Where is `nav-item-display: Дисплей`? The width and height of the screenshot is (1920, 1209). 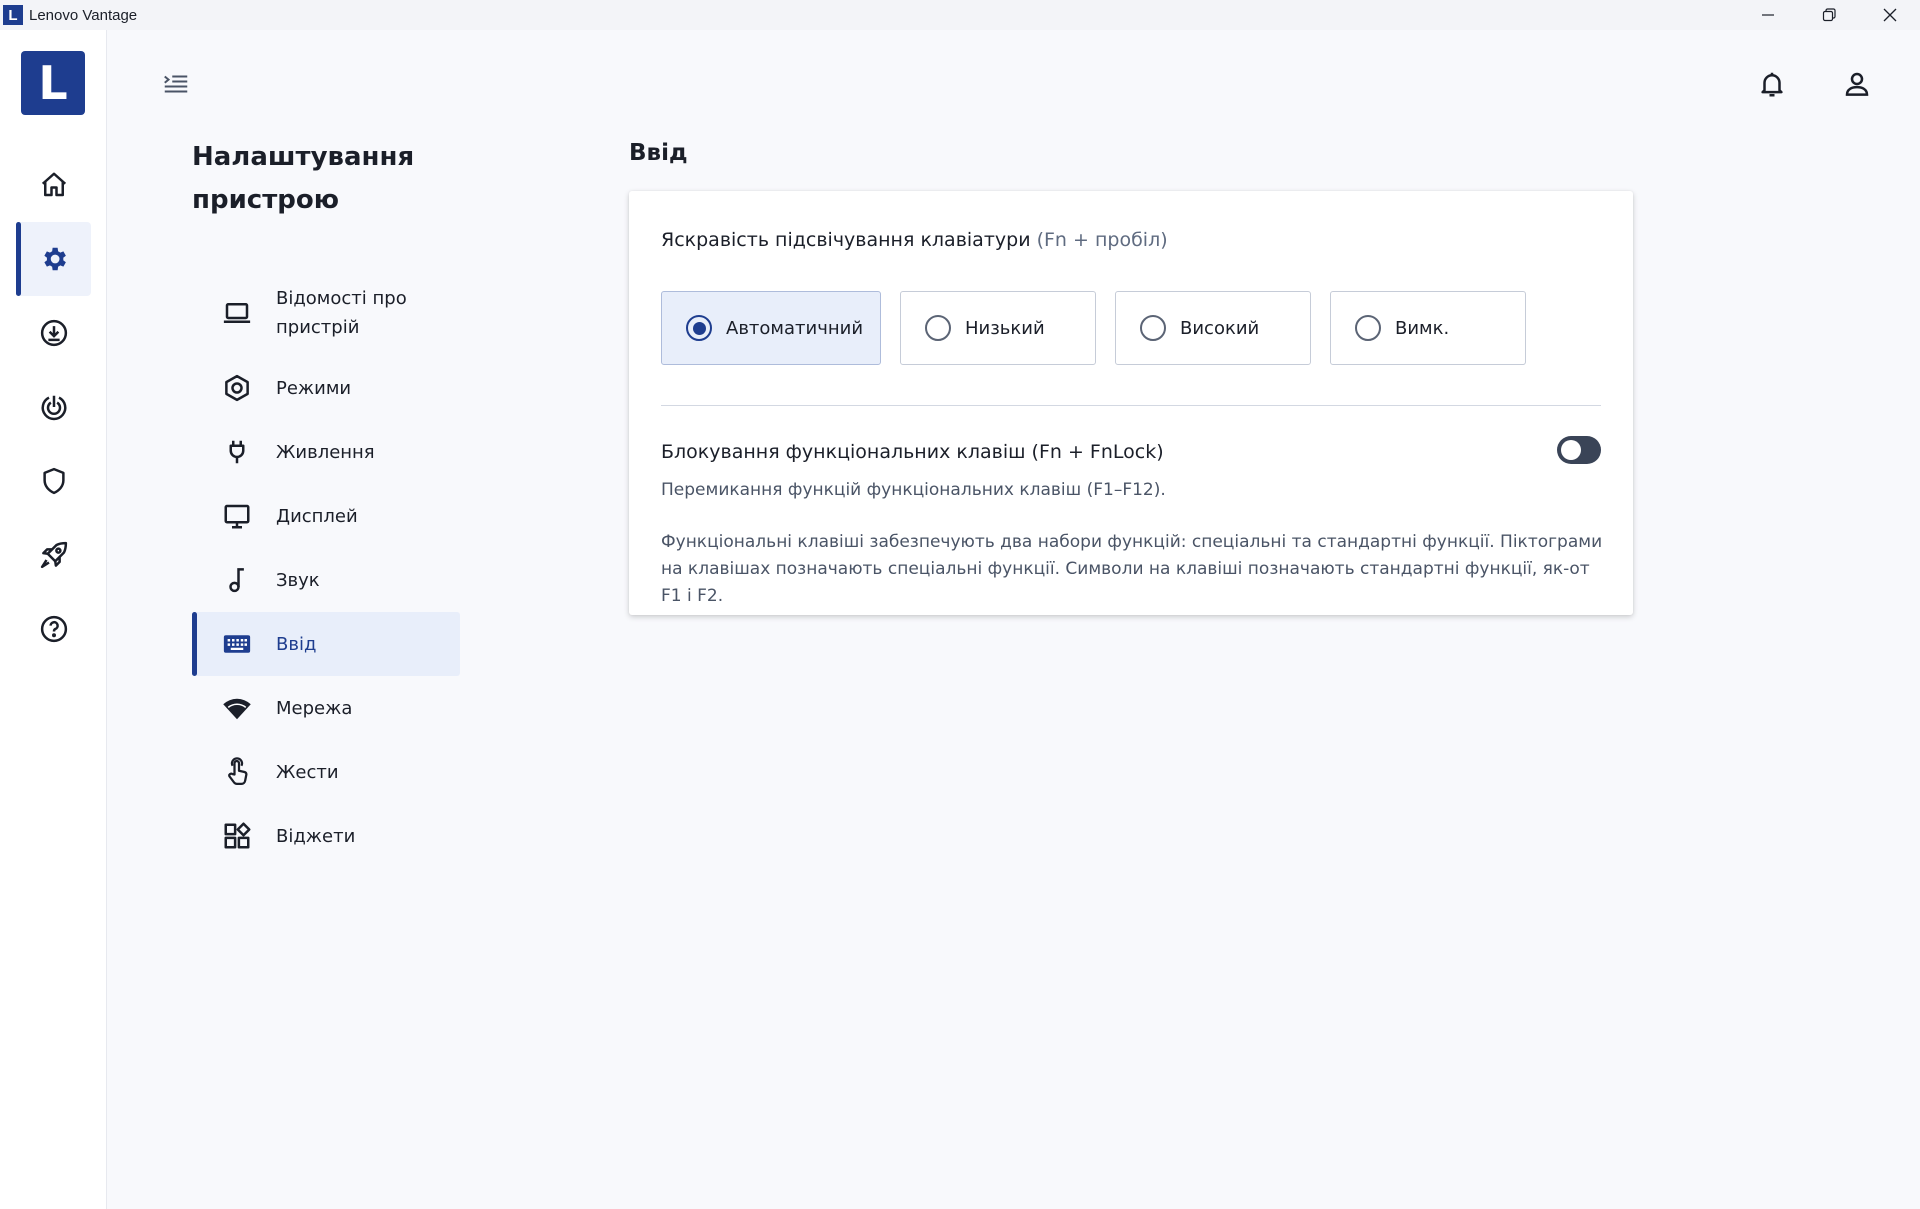
nav-item-display: Дисплей is located at coordinates (326, 516).